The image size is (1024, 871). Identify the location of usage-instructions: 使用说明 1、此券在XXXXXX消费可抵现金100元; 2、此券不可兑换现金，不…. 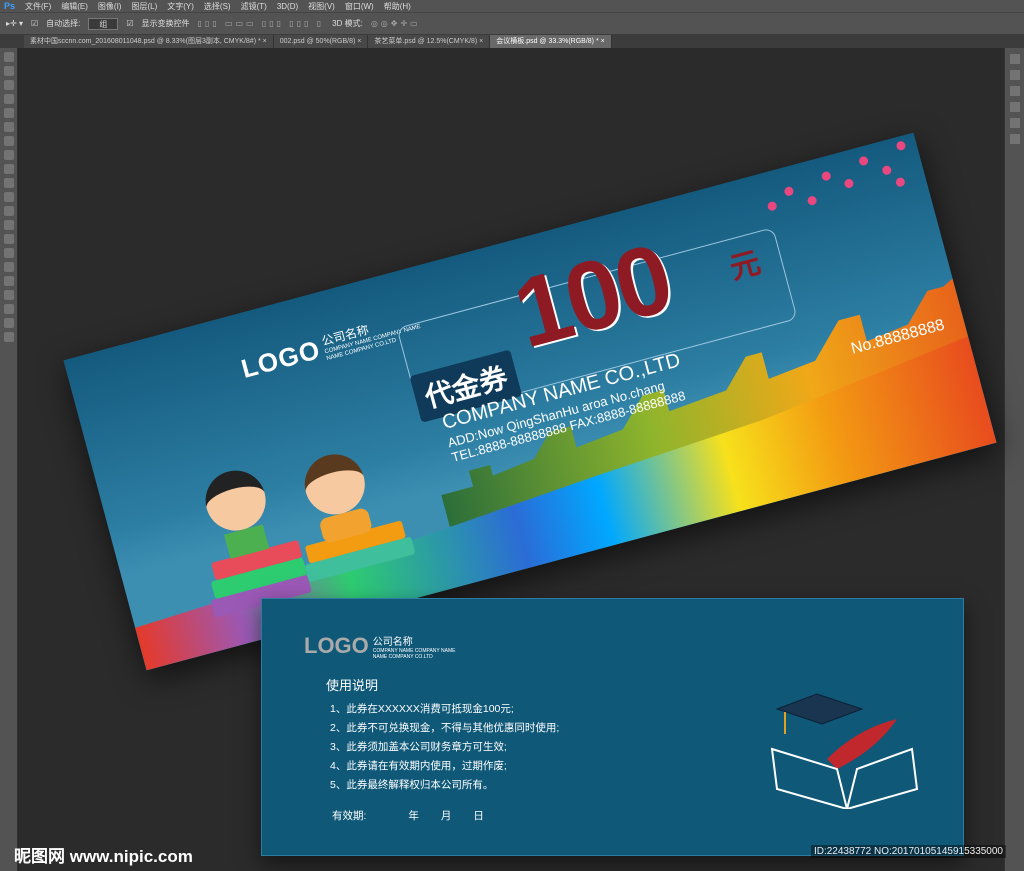
(442, 735).